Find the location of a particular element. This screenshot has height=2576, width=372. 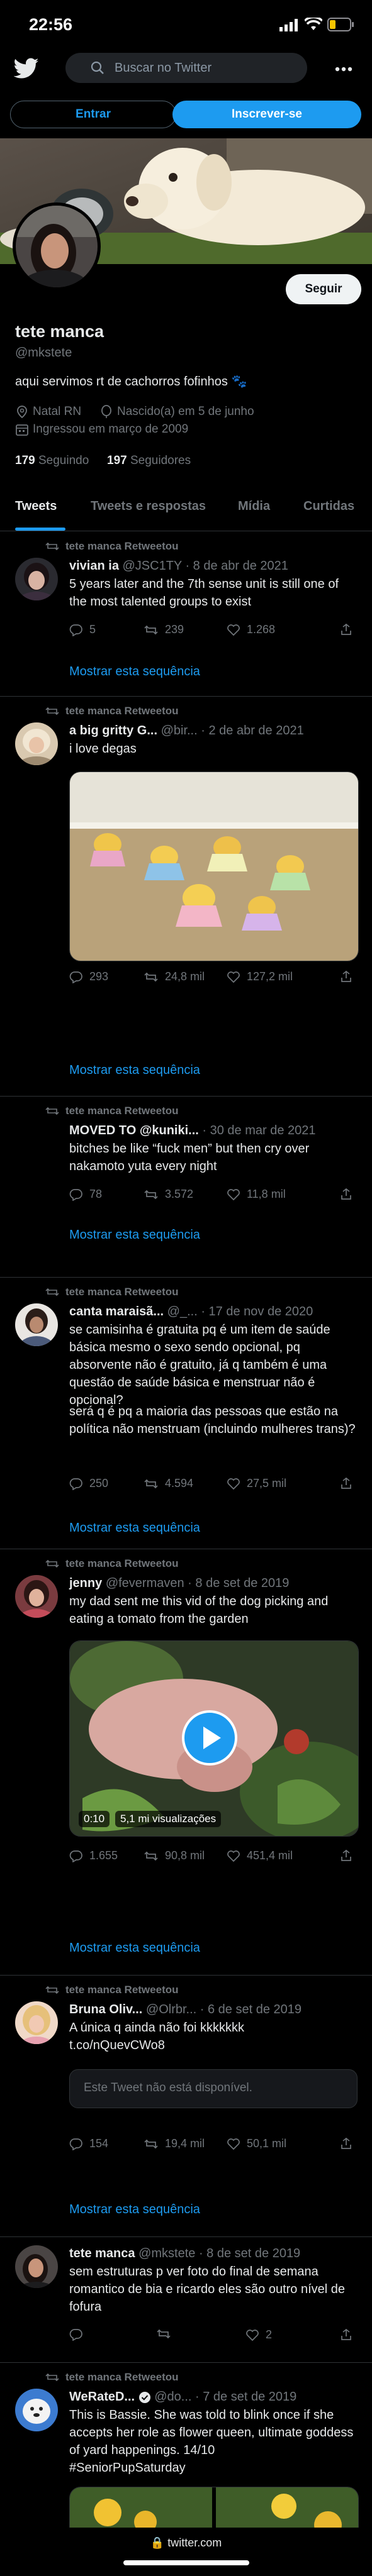

tweet-media-video: 0:10 5,1 mi visualizações is located at coordinates (214, 1738).